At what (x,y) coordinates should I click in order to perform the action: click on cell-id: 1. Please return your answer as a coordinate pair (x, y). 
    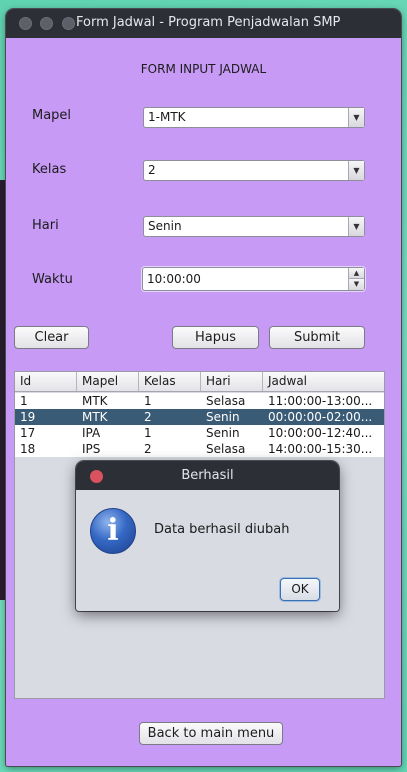
    Looking at the image, I should click on (24, 401).